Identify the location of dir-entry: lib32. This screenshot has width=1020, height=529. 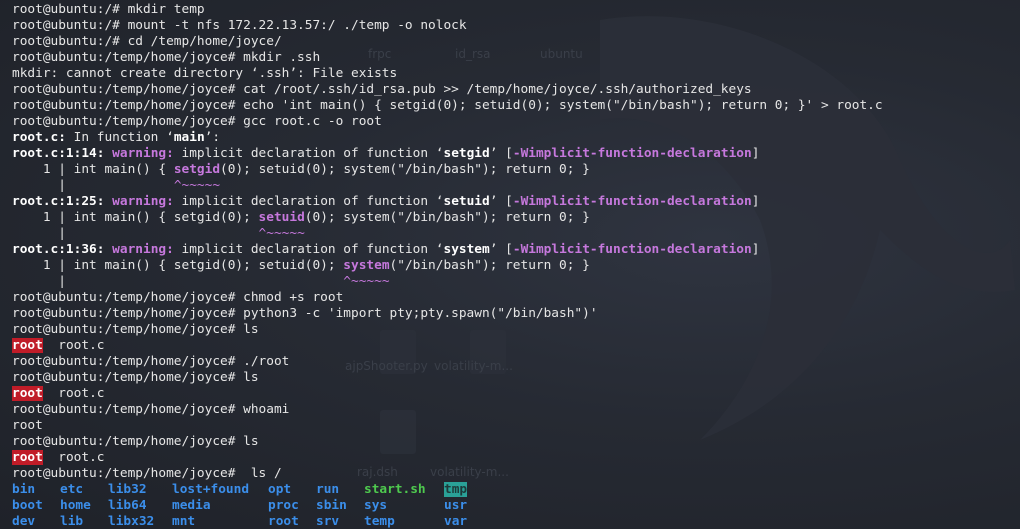
(127, 489).